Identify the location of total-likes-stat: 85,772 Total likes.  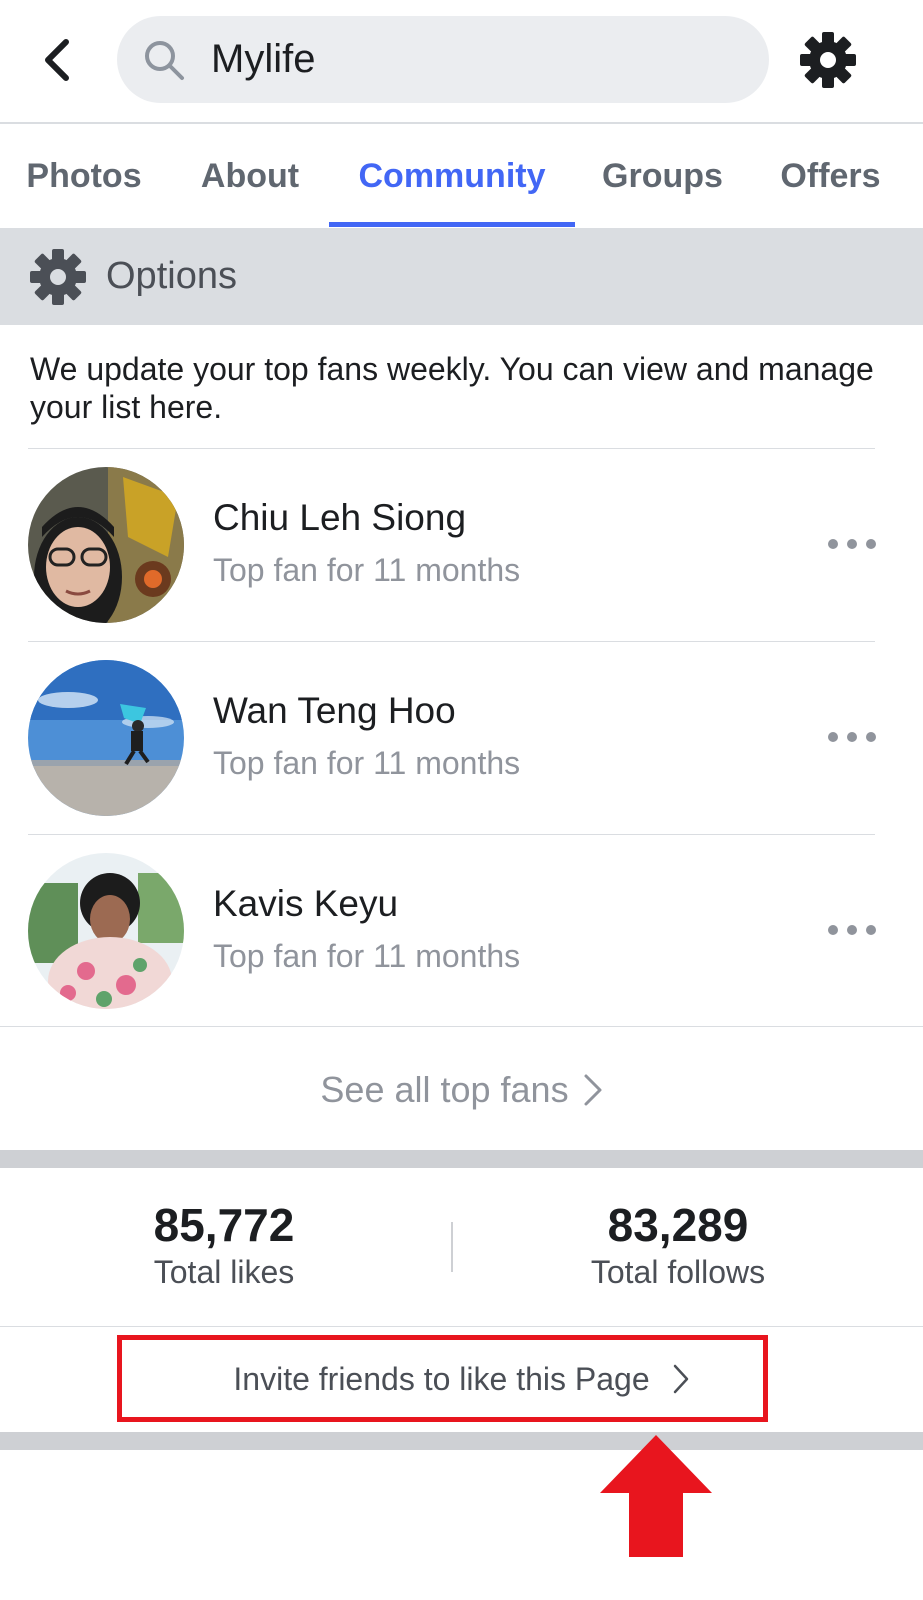
(224, 1245).